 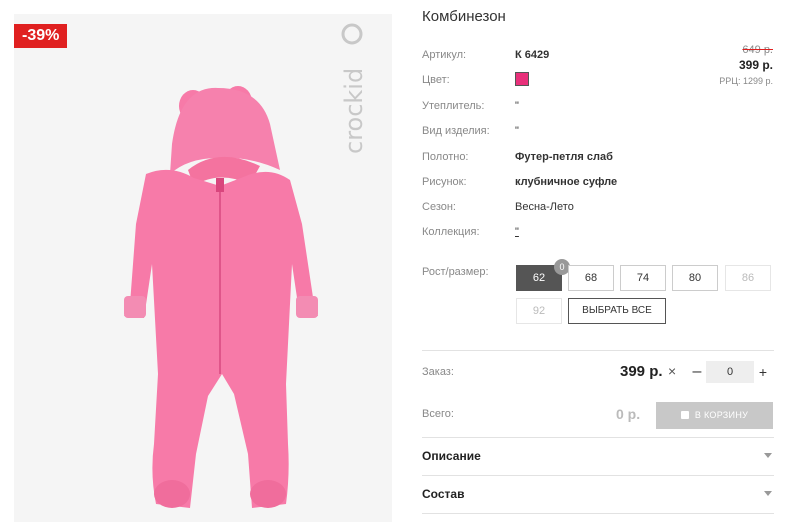 I want to click on order-price: 399 р., so click(x=641, y=371).